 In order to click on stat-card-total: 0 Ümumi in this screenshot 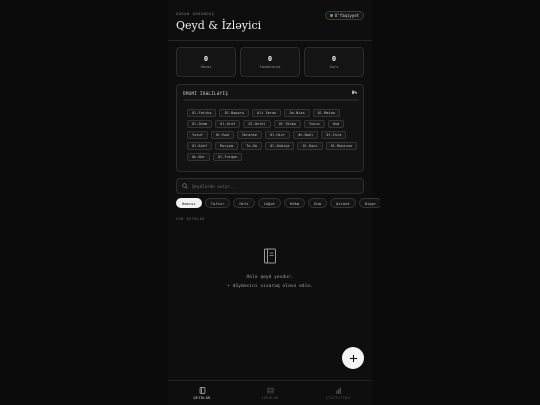, I will do `click(206, 62)`.